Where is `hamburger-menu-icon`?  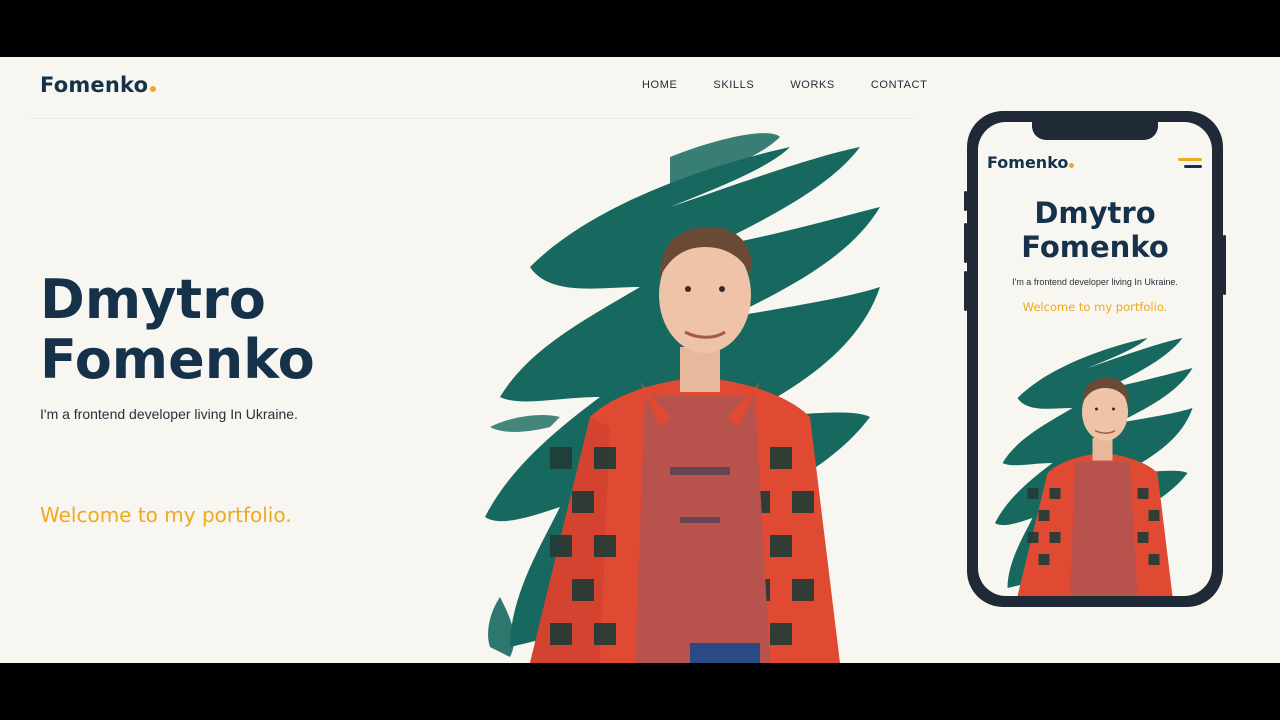
hamburger-menu-icon is located at coordinates (1190, 164).